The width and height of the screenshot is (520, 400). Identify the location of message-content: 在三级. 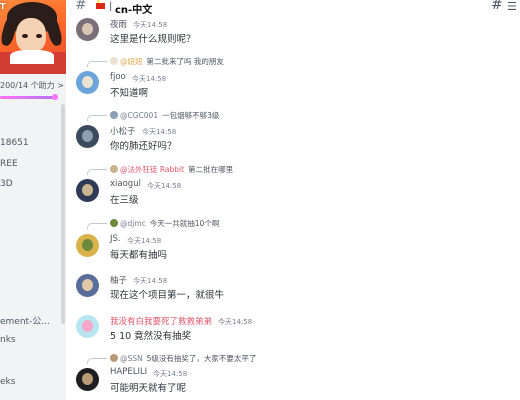
(124, 200).